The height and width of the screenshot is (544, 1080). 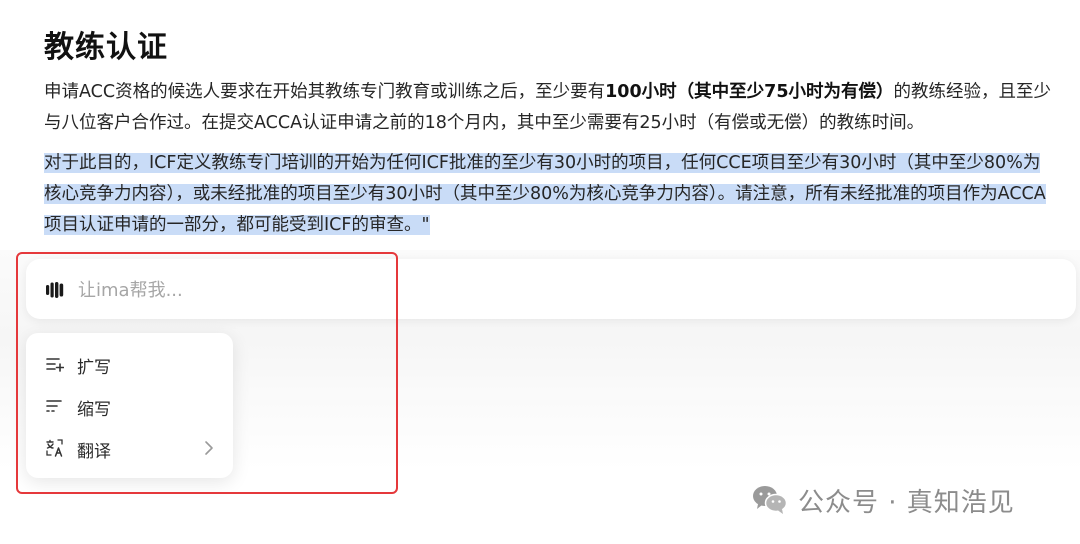 What do you see at coordinates (325, 92) in the screenshot?
I see `paragraph-1-text: 申请ACC资格的候选人要求在开始其教练专门教育或训练之后，至少要有` at bounding box center [325, 92].